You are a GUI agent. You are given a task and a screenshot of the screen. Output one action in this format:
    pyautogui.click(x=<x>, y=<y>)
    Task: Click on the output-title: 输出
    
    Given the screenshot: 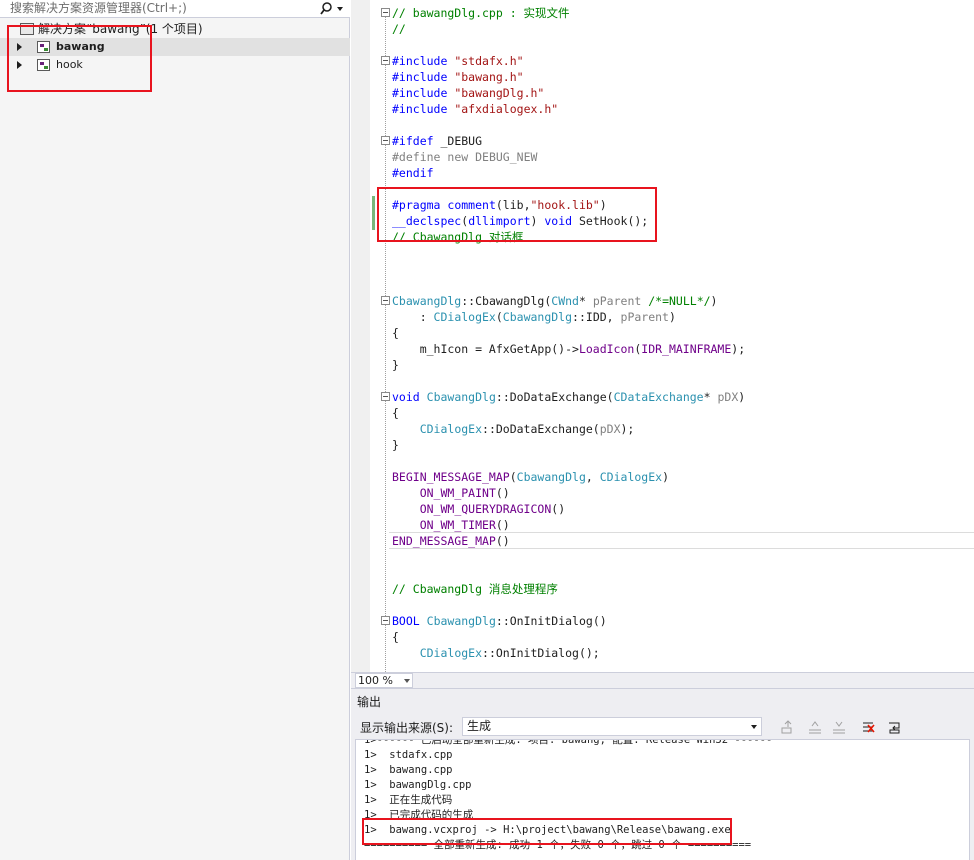 What is the action you would take?
    pyautogui.click(x=369, y=702)
    